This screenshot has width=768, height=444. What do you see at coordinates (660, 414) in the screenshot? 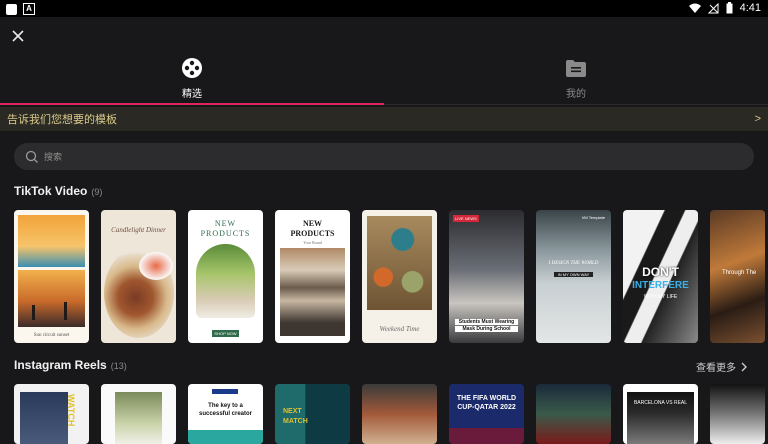
I see `template-card: BARCELONA VS REAL` at bounding box center [660, 414].